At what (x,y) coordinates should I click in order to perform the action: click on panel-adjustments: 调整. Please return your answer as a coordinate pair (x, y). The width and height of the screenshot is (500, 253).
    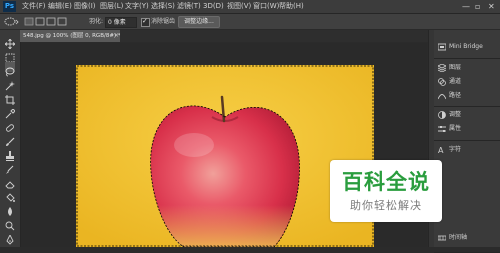
    Looking at the image, I should click on (467, 115).